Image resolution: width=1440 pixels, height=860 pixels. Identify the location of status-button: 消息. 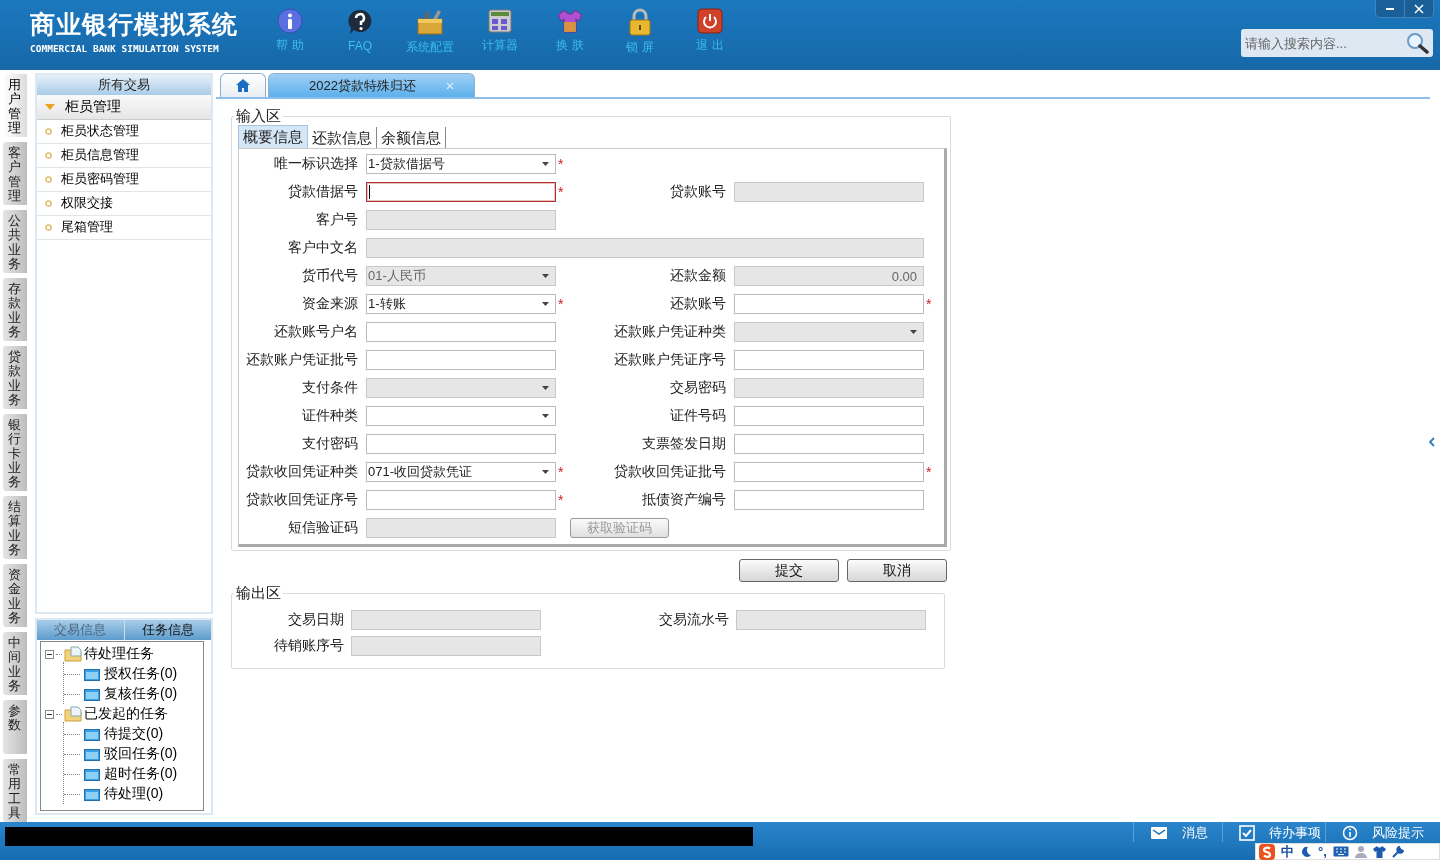
(1177, 832).